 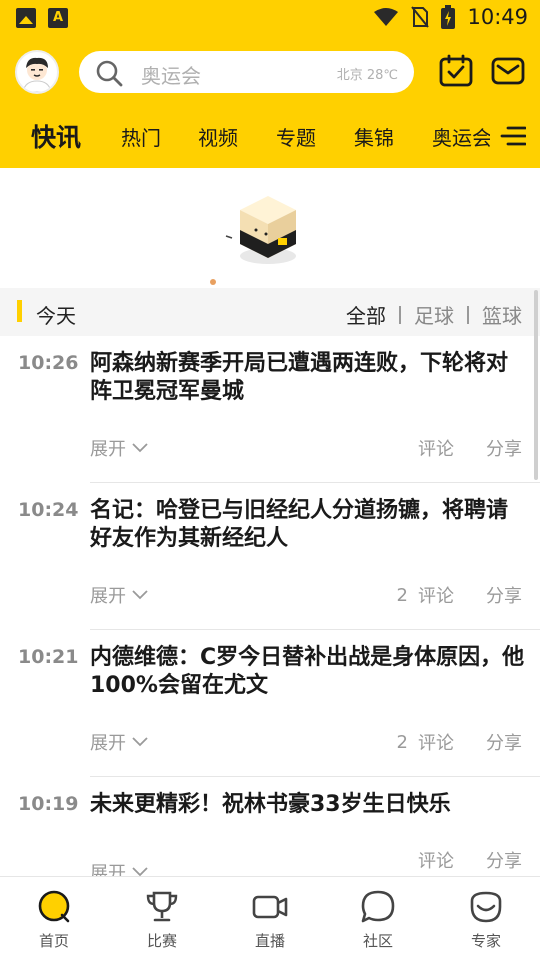 I want to click on news-title: 未来更精彩！祝林书豪33岁生日快乐, so click(x=308, y=805).